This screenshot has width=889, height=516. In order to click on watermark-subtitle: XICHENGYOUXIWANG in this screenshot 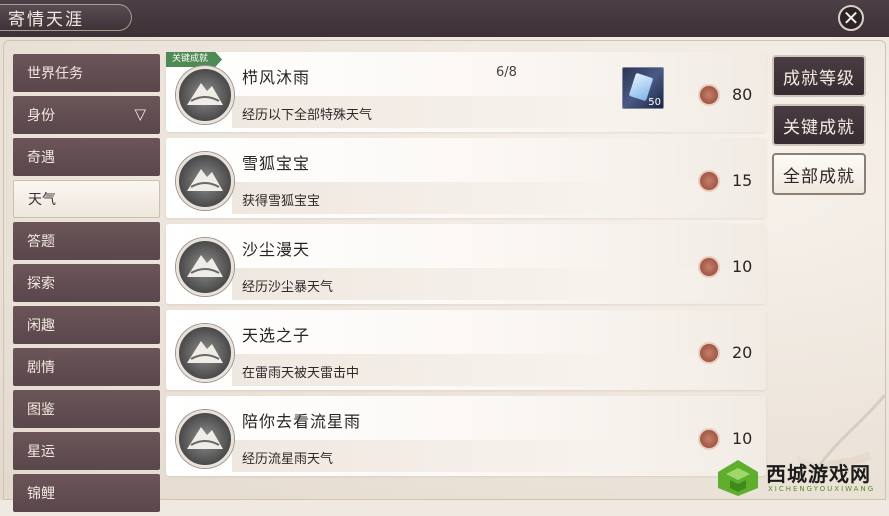, I will do `click(822, 489)`.